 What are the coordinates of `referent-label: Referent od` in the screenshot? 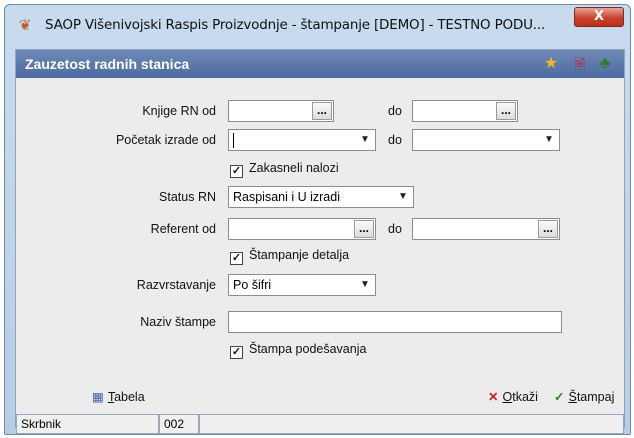 It's located at (183, 229).